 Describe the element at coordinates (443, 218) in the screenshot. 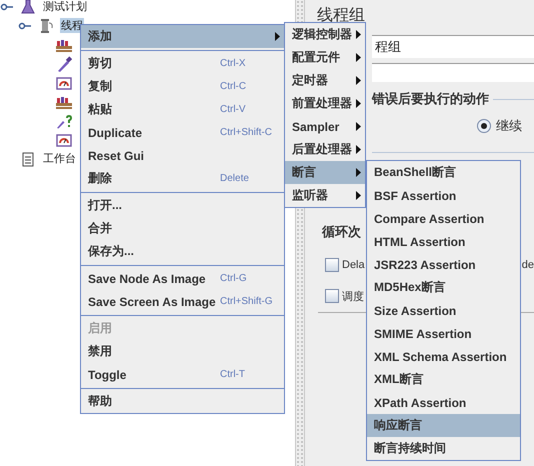

I see `menu-item: Compare Assertion` at that location.